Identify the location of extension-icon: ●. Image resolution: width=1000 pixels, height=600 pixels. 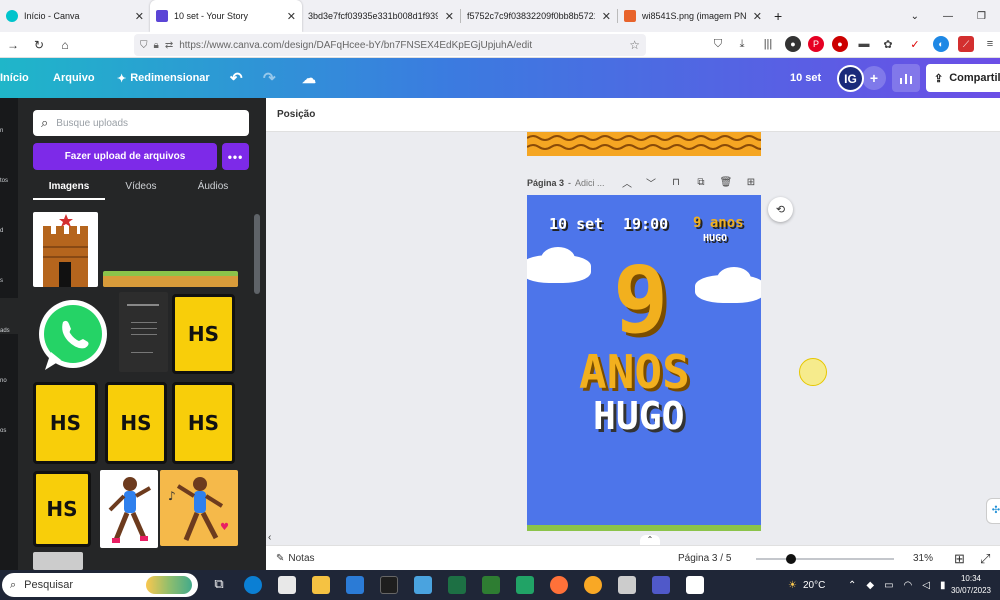
(793, 44).